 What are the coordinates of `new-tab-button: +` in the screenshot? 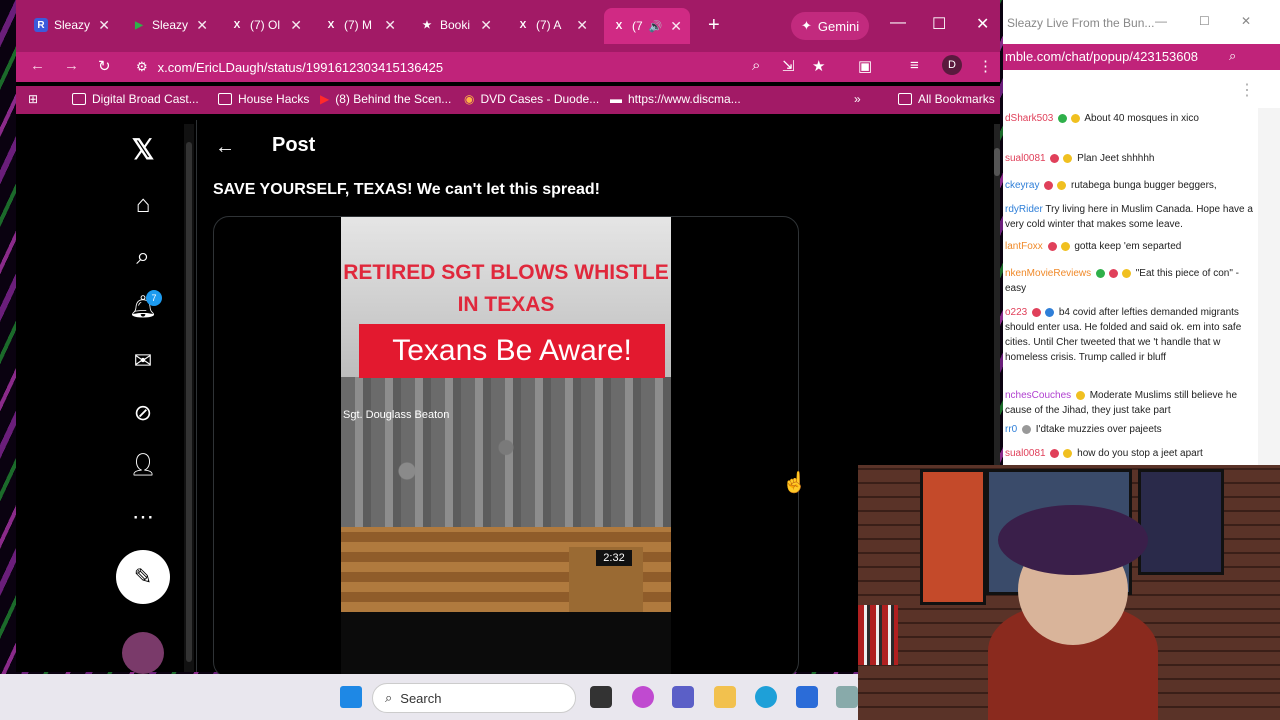 It's located at (715, 25).